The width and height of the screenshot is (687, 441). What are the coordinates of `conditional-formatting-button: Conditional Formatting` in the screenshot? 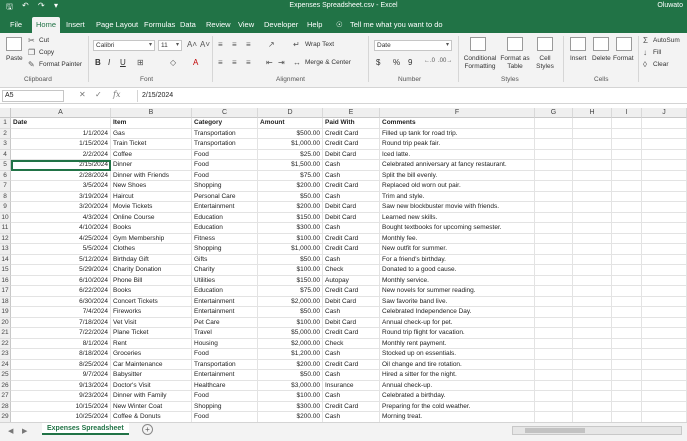 It's located at (480, 63).